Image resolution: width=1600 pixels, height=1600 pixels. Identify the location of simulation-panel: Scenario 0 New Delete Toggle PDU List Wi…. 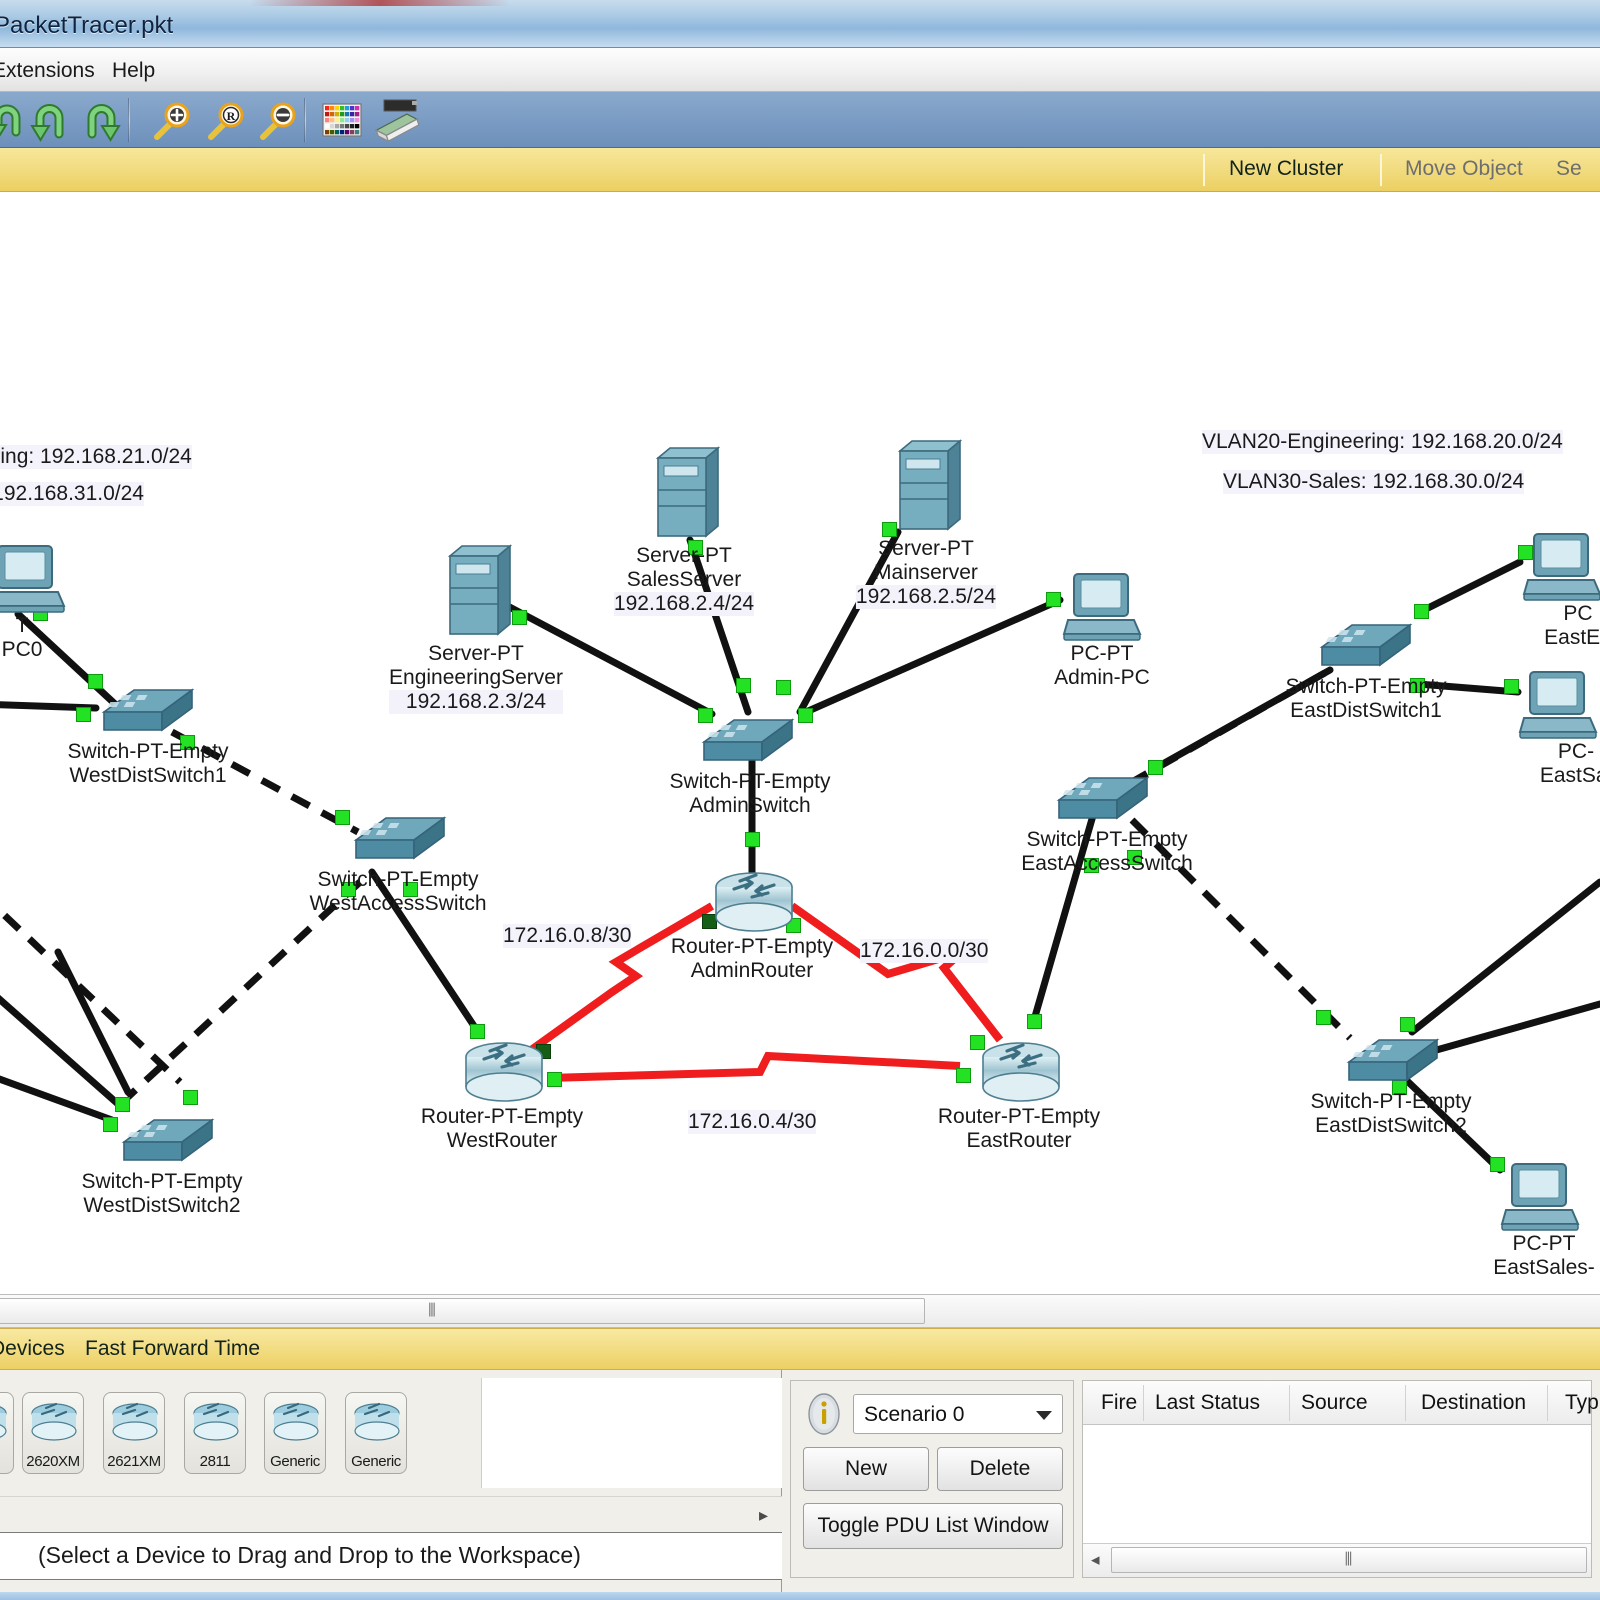
(1191, 1485).